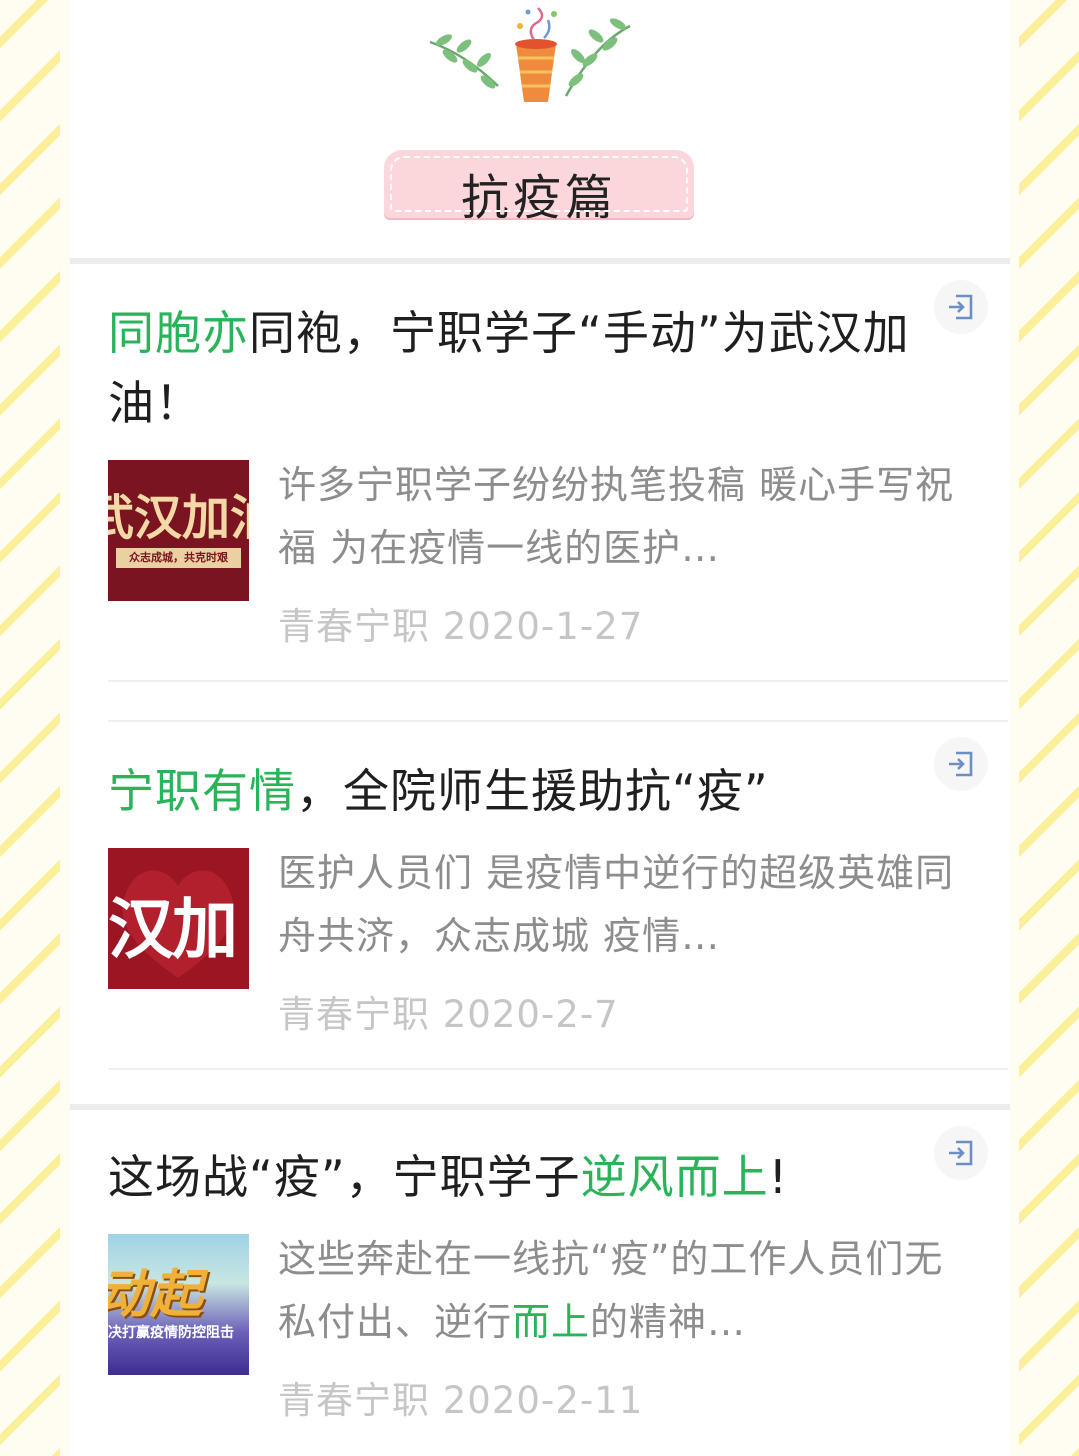  I want to click on section-title-tag: 抗疫篇, so click(539, 188).